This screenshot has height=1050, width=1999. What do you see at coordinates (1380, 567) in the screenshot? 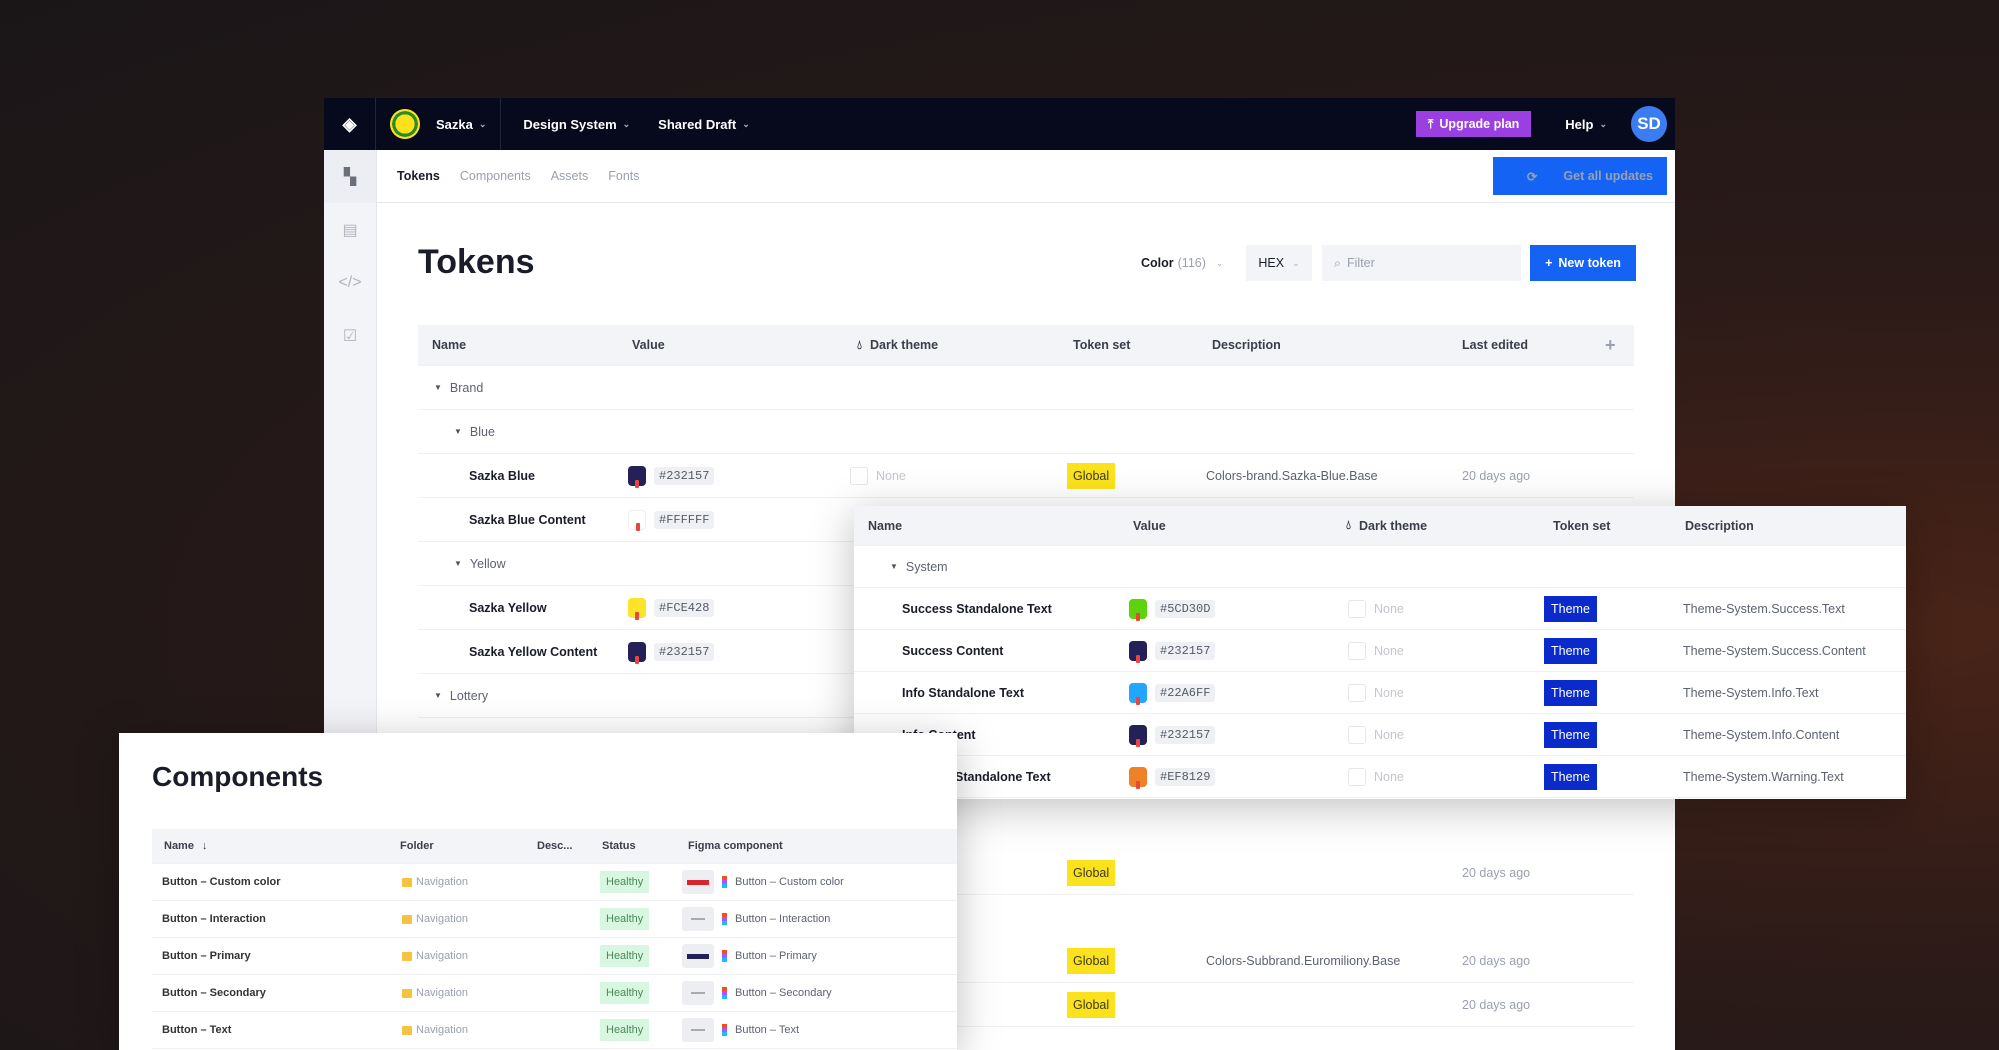
I see `group-row-system: ▼ System` at bounding box center [1380, 567].